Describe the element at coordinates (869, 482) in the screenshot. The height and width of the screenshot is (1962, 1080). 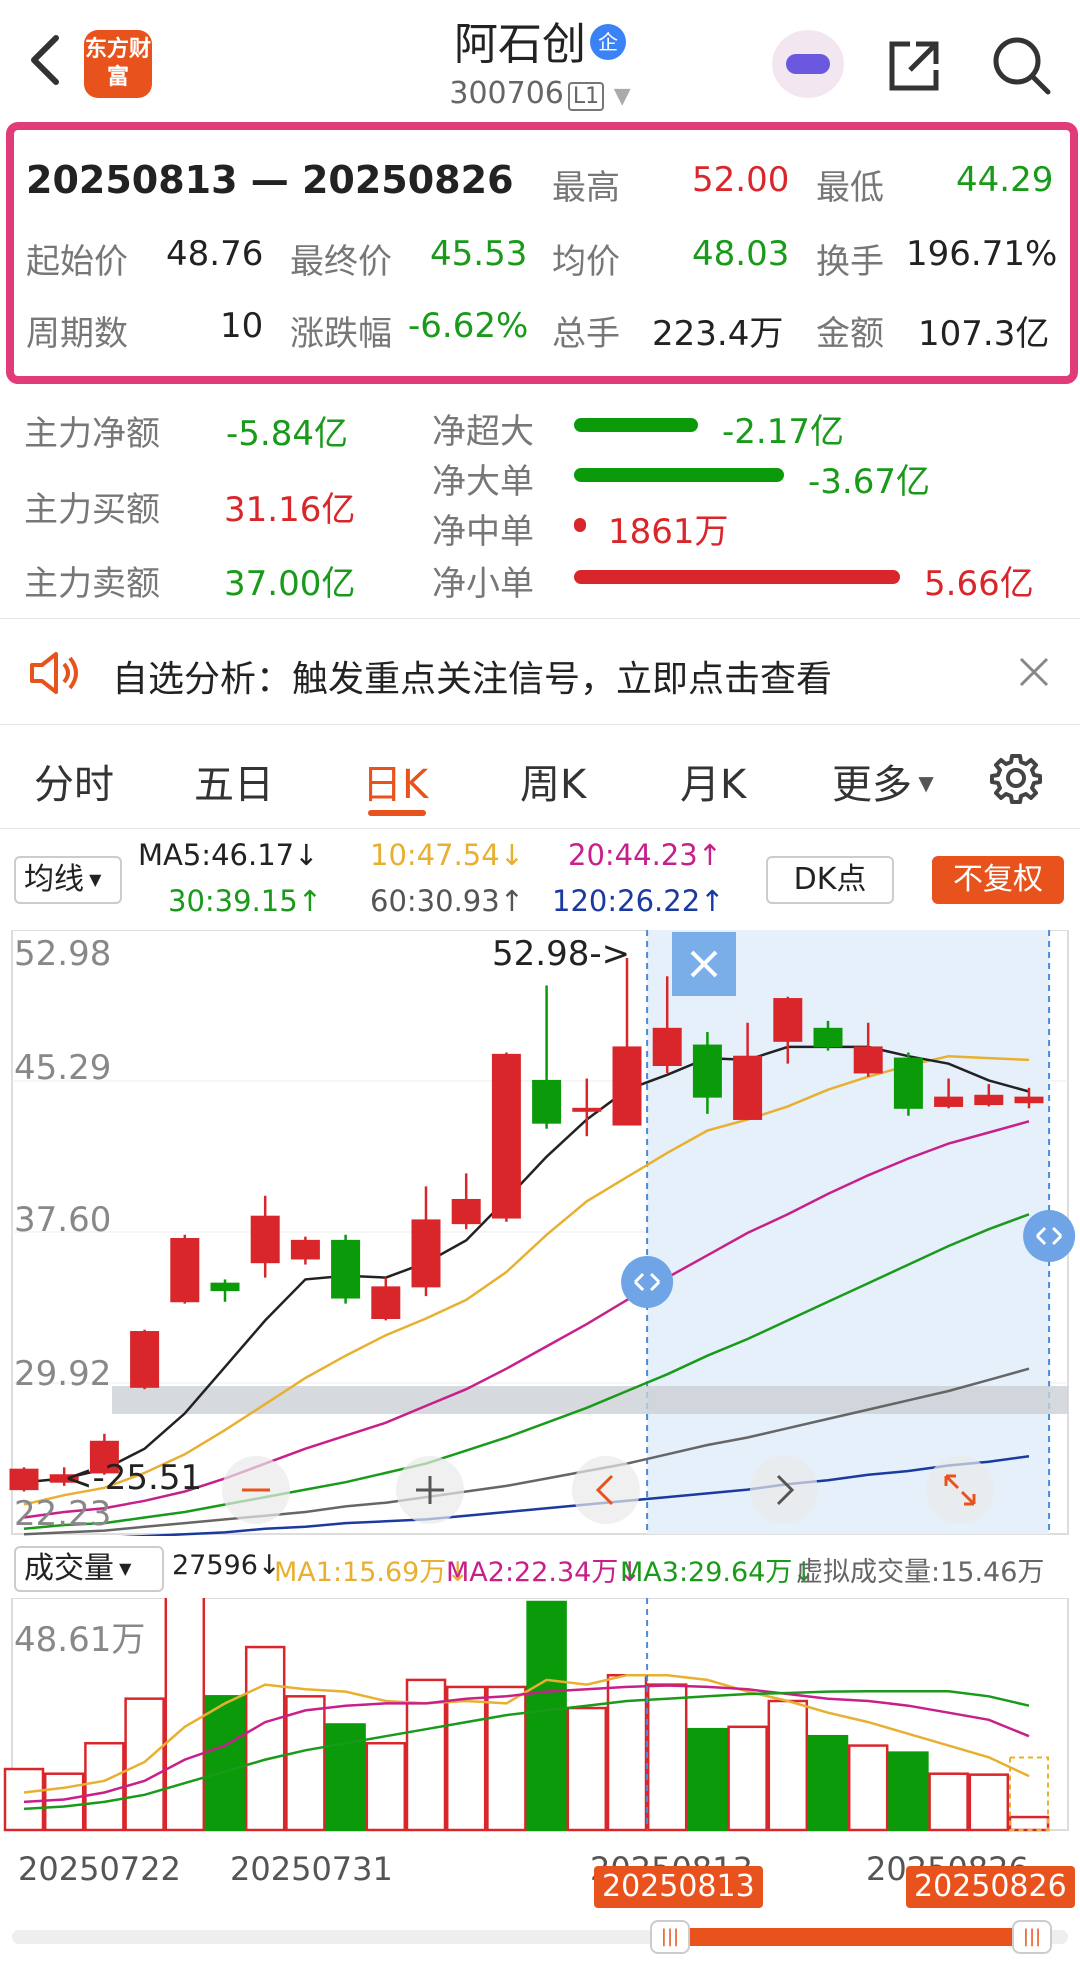
I see `net-l-value: -3.67亿` at that location.